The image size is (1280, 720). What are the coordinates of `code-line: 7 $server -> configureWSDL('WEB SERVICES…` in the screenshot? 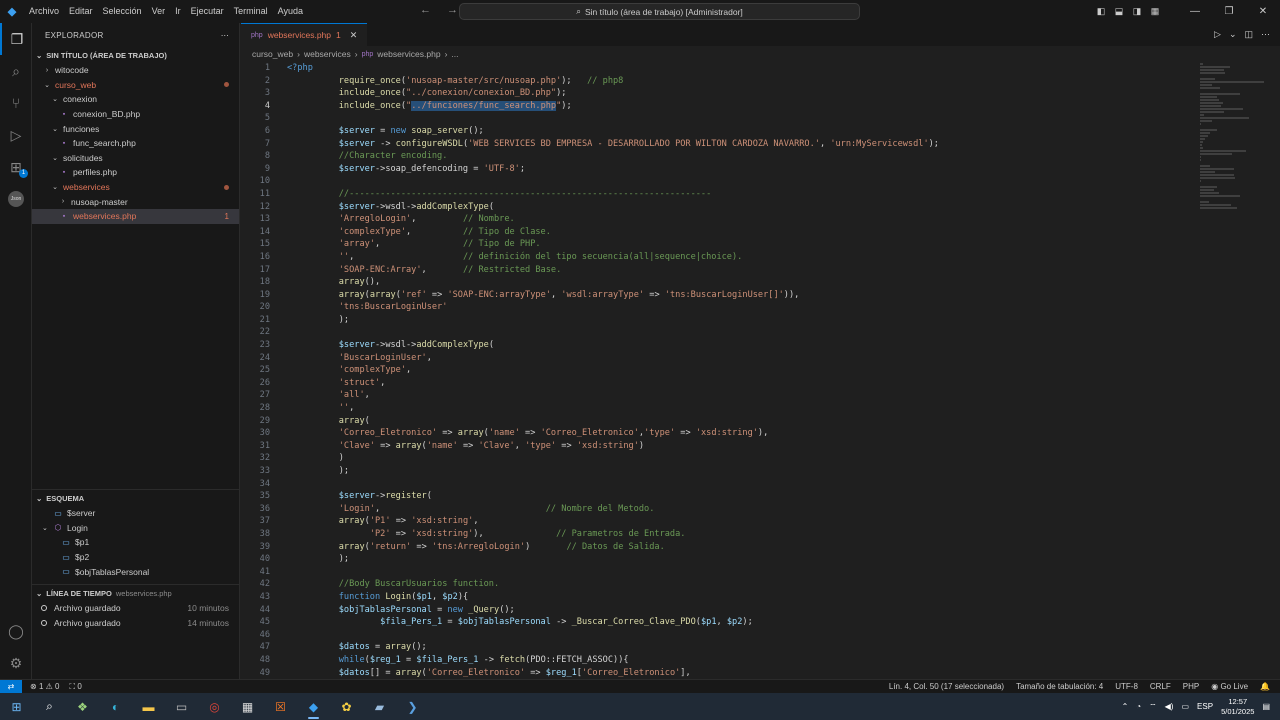 It's located at (716, 144).